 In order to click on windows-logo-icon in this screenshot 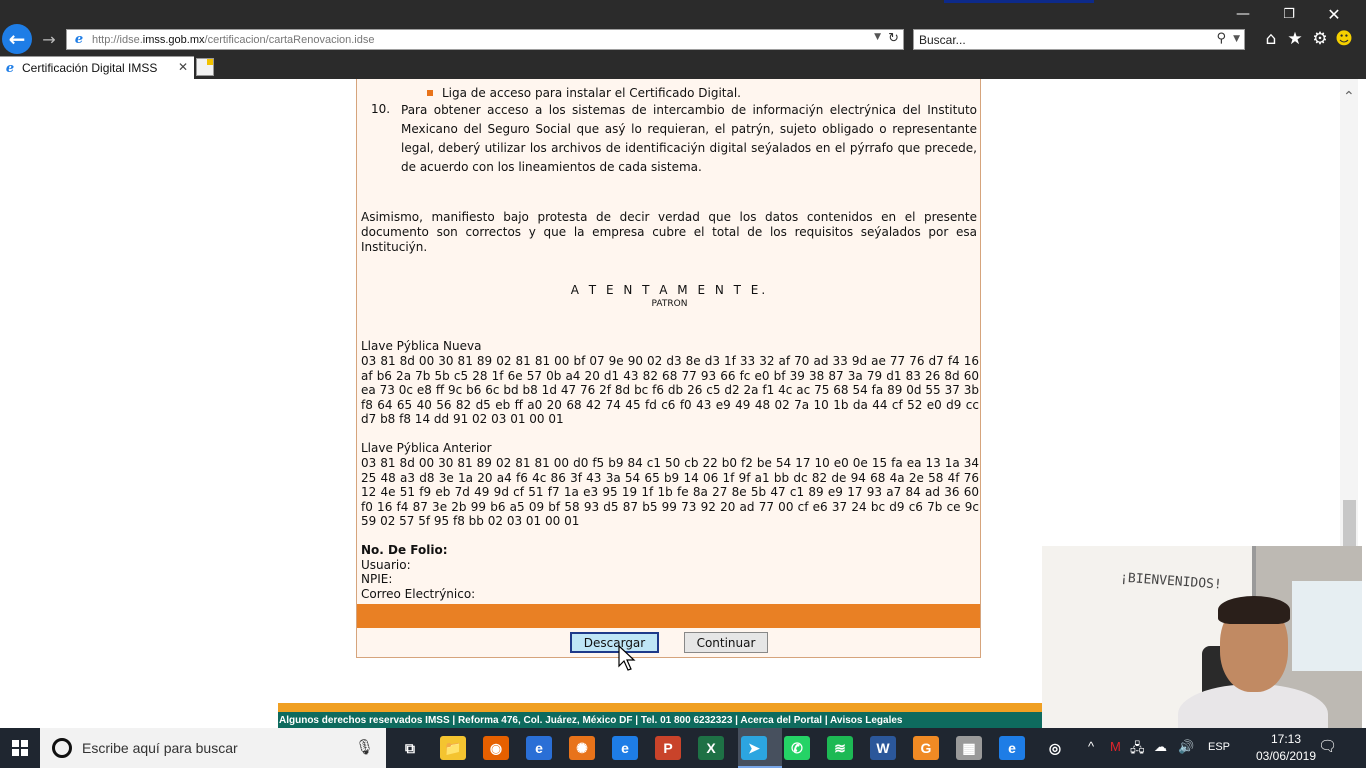, I will do `click(20, 748)`.